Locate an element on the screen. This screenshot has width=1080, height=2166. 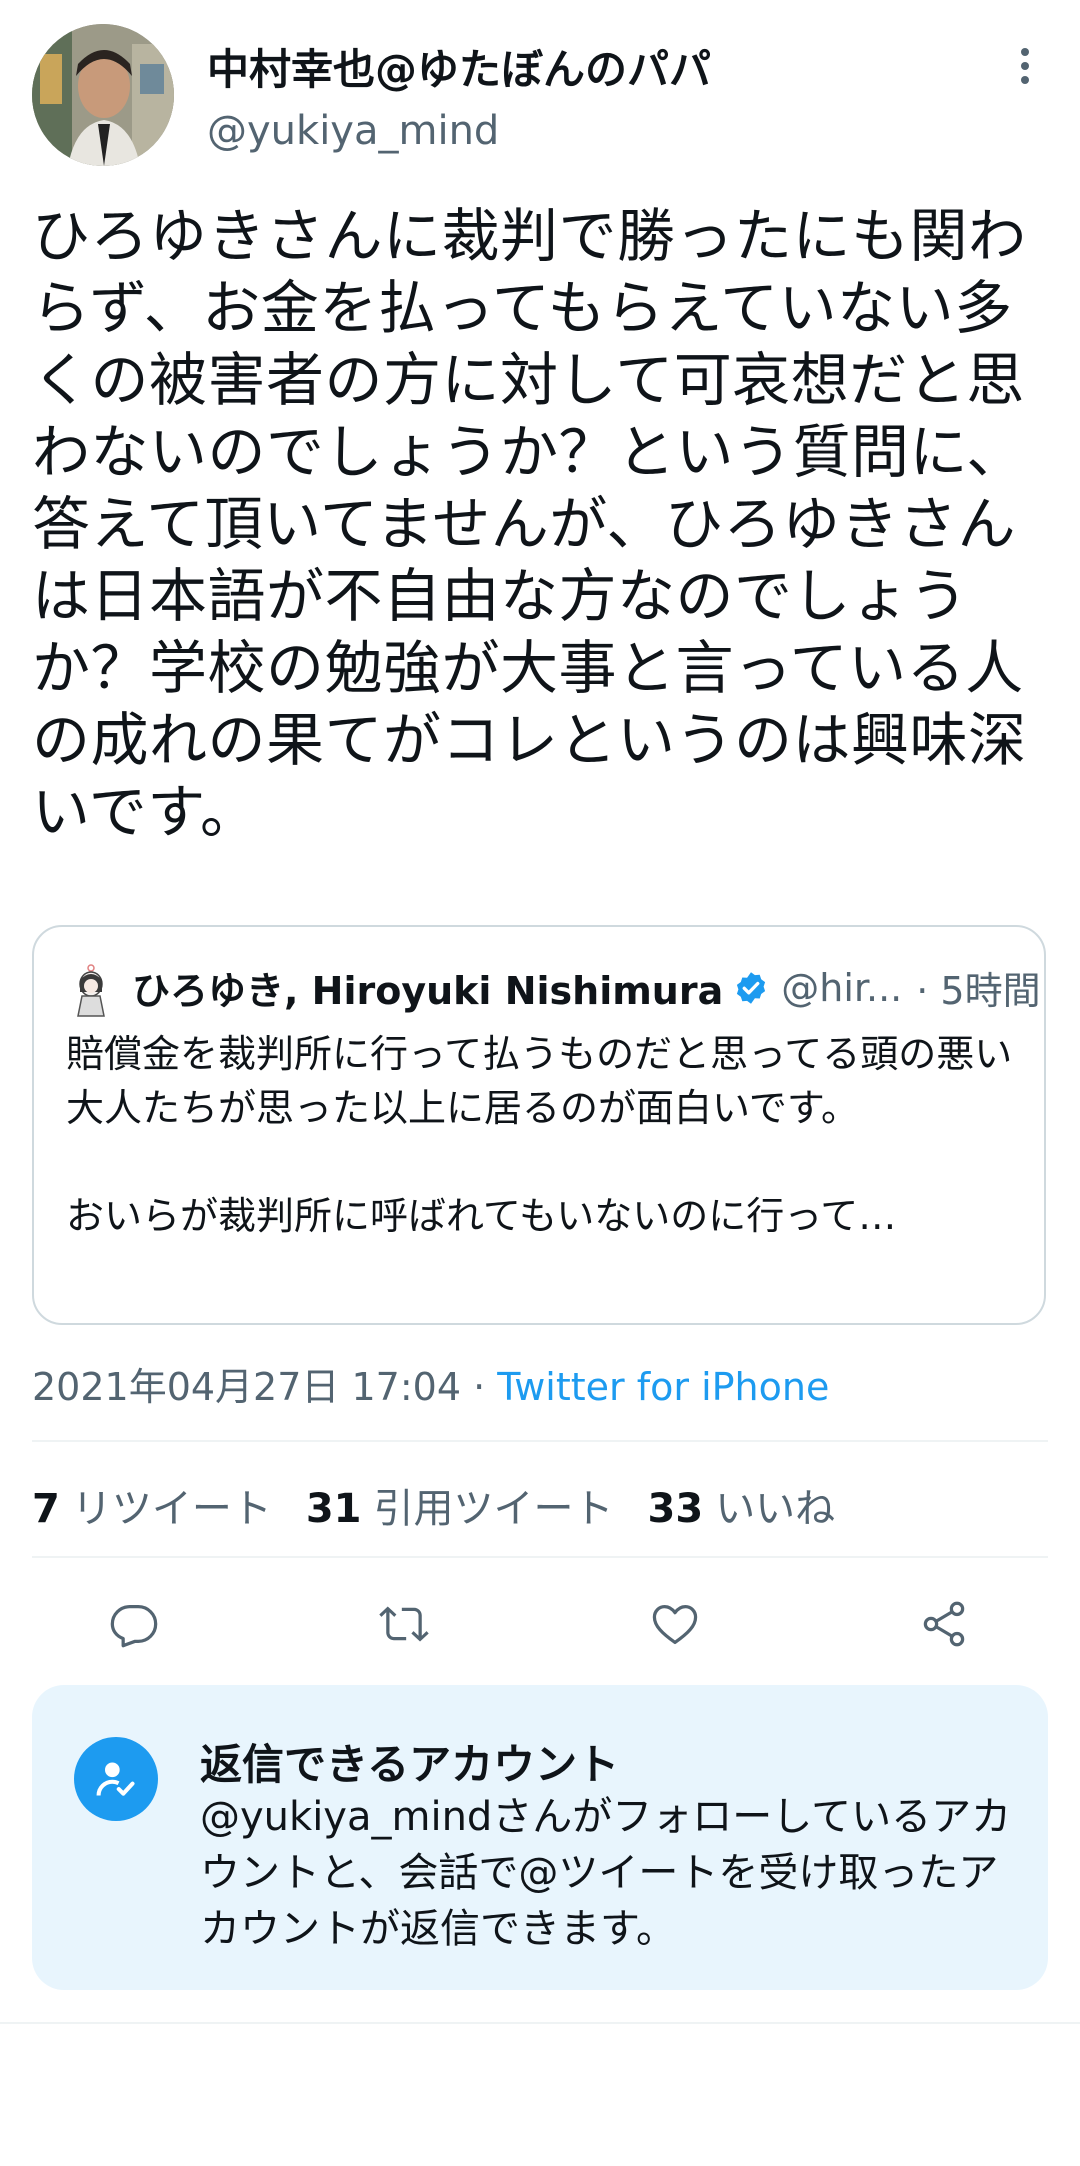
author-avatar is located at coordinates (103, 95).